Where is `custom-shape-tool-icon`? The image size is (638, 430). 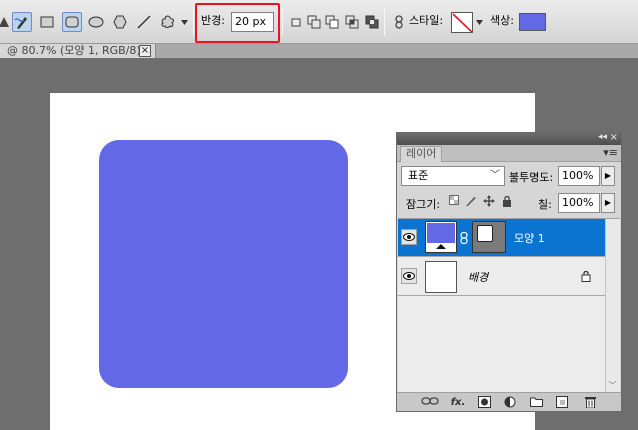
custom-shape-tool-icon is located at coordinates (168, 22).